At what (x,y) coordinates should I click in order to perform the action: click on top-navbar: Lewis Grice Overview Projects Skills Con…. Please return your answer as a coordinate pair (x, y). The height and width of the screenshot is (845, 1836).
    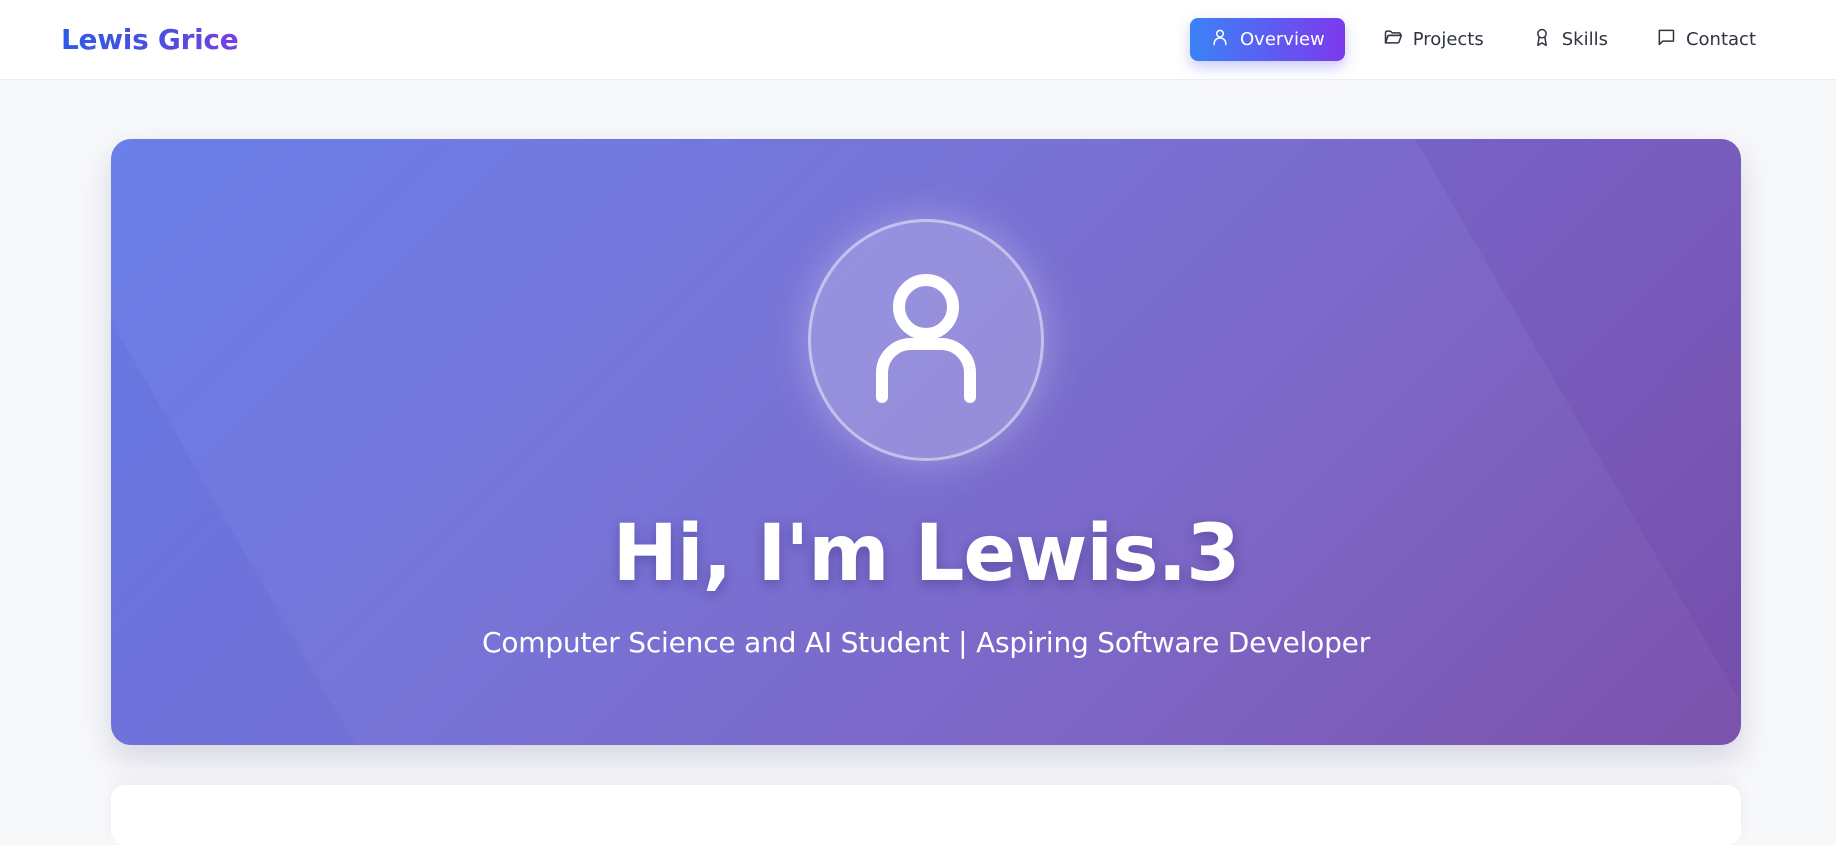
    Looking at the image, I should click on (918, 40).